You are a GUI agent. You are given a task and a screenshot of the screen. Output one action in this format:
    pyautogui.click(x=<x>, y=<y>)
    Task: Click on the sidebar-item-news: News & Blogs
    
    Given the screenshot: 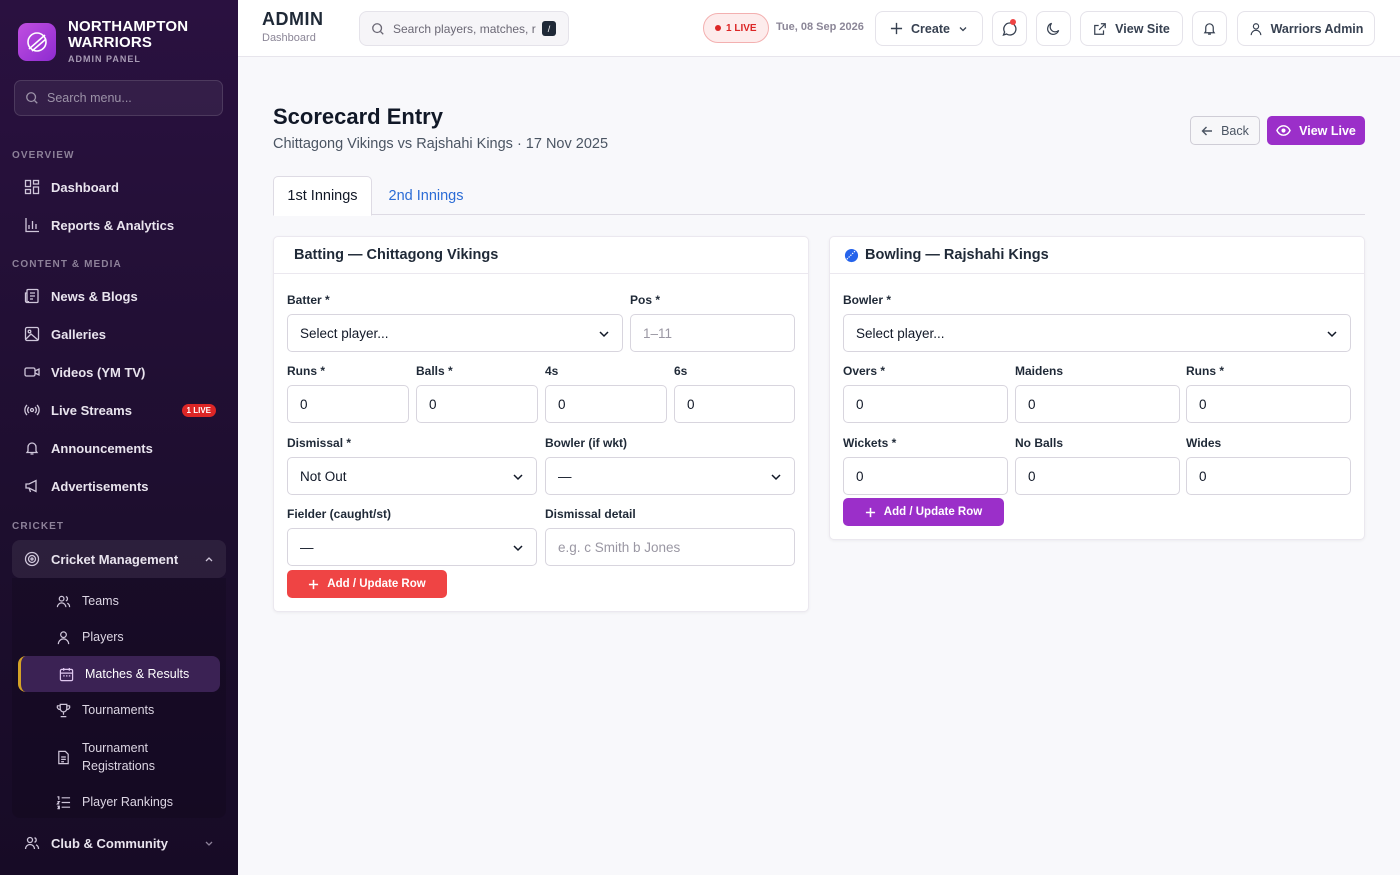 What is the action you would take?
    pyautogui.click(x=119, y=296)
    